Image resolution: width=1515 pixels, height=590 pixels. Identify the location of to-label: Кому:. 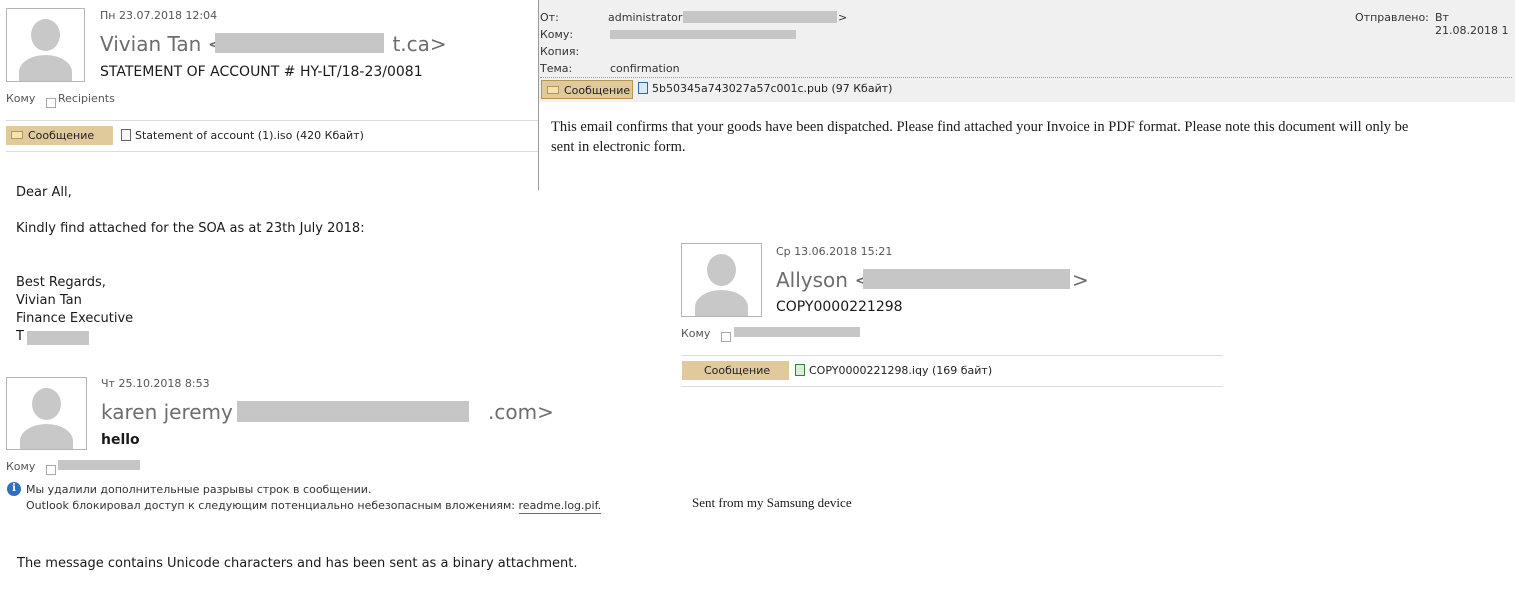
(557, 34).